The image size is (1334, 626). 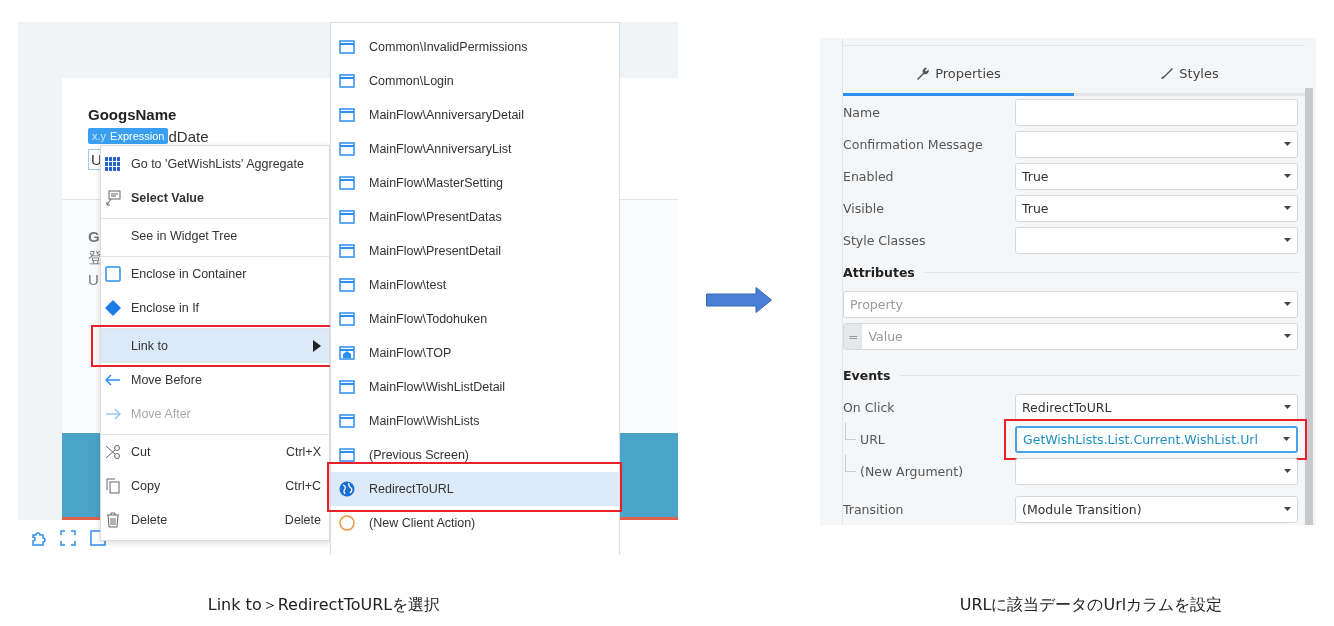 I want to click on tab: Styles, so click(x=1189, y=74).